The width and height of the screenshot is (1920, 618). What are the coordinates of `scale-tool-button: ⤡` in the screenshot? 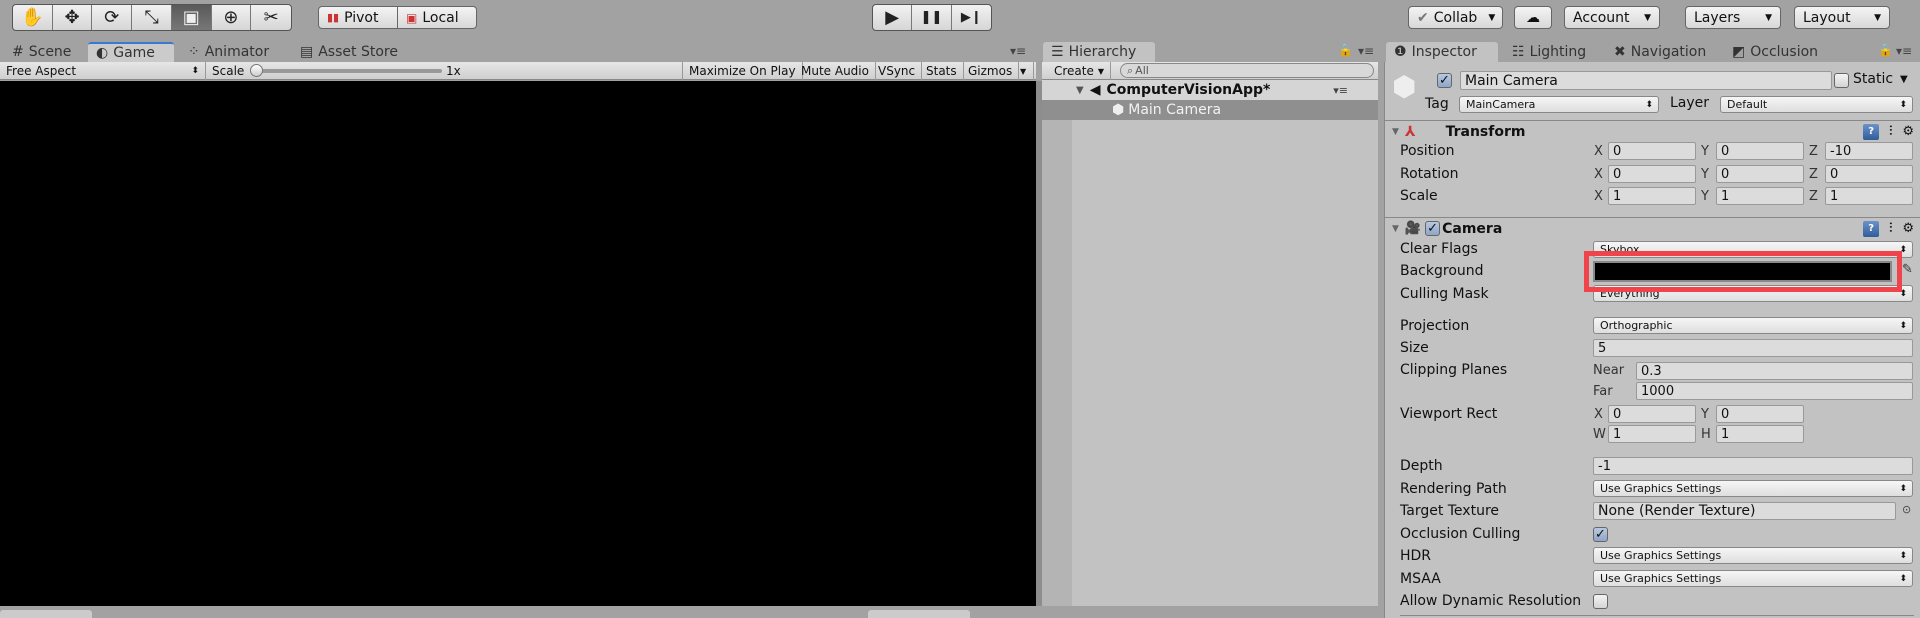 It's located at (152, 17).